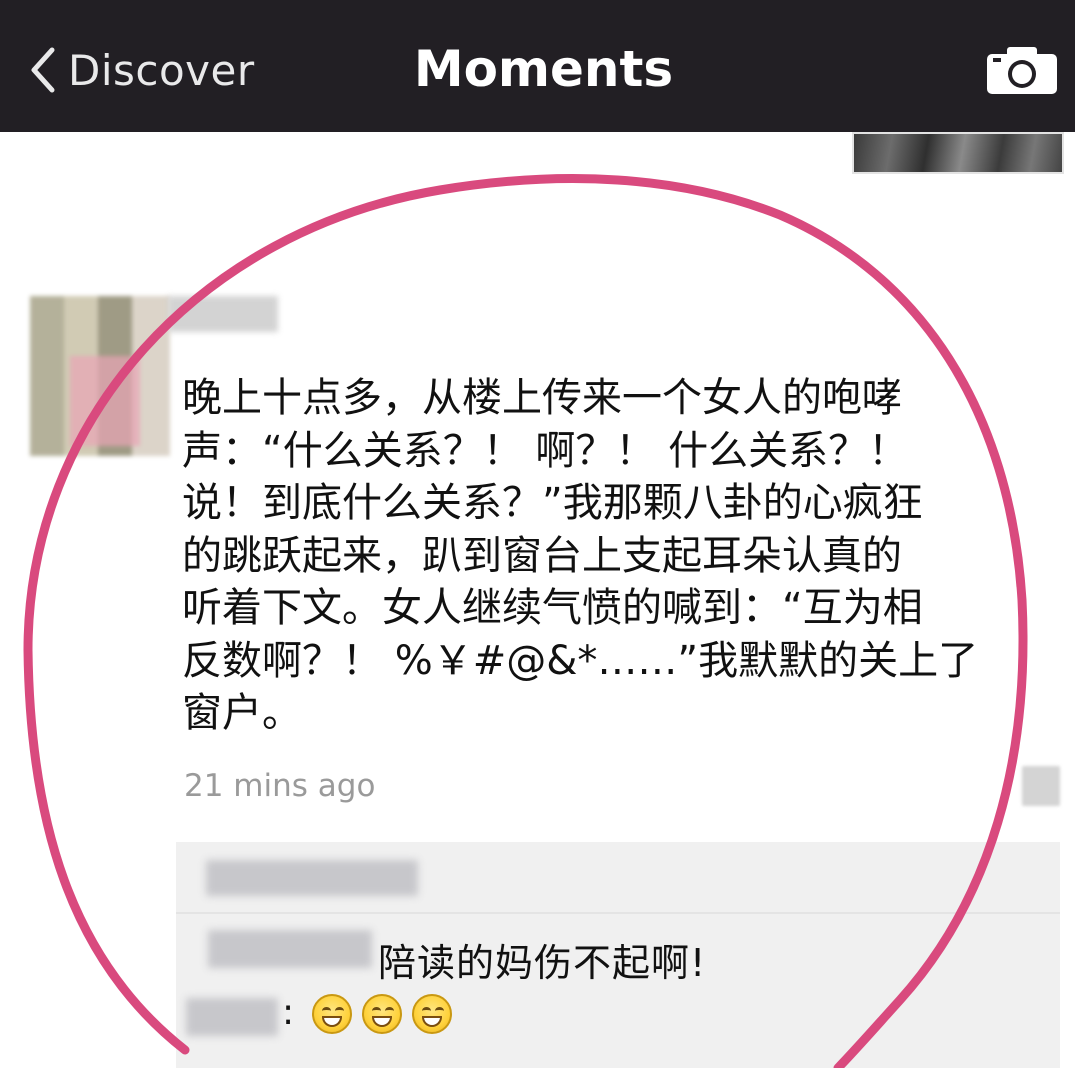 The height and width of the screenshot is (1068, 1075). I want to click on avatar, so click(100, 376).